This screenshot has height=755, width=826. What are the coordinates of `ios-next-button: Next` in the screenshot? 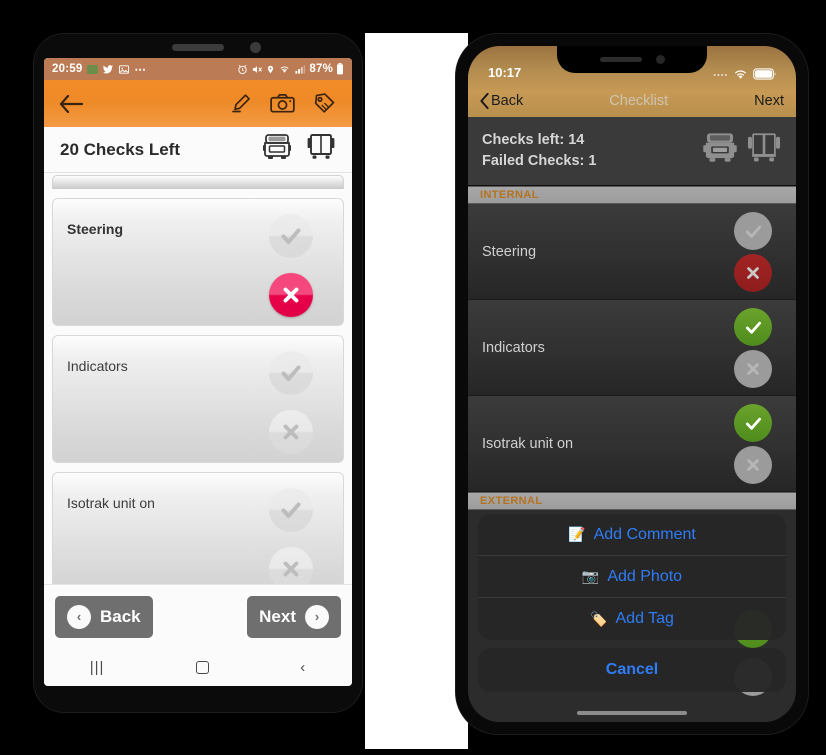 It's located at (769, 101).